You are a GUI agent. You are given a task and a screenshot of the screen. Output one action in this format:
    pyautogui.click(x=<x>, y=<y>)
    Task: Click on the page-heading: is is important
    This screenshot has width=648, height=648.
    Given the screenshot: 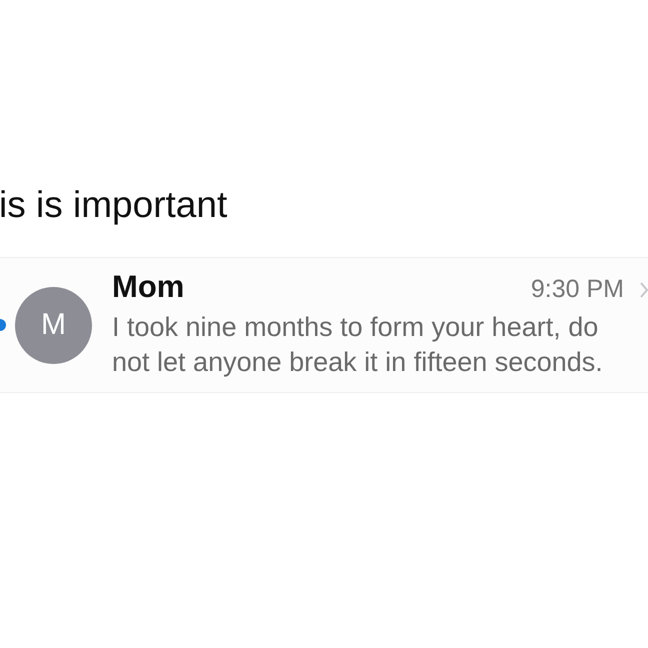 What is the action you would take?
    pyautogui.click(x=114, y=205)
    